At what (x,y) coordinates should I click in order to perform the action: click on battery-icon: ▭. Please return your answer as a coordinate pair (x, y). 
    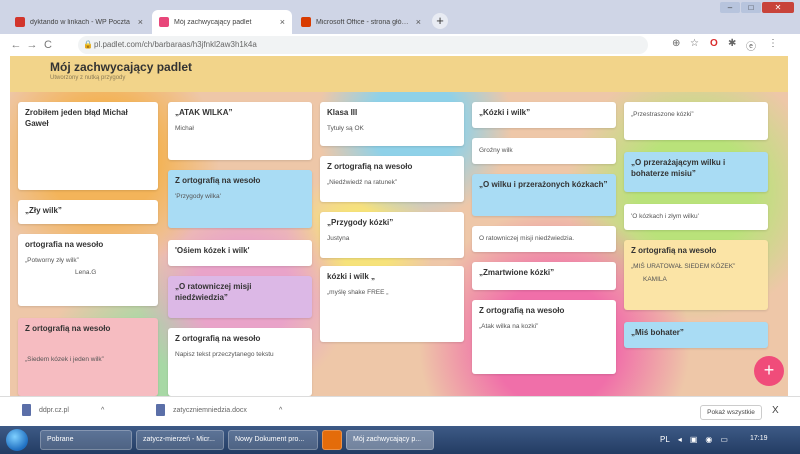
    Looking at the image, I should click on (724, 439).